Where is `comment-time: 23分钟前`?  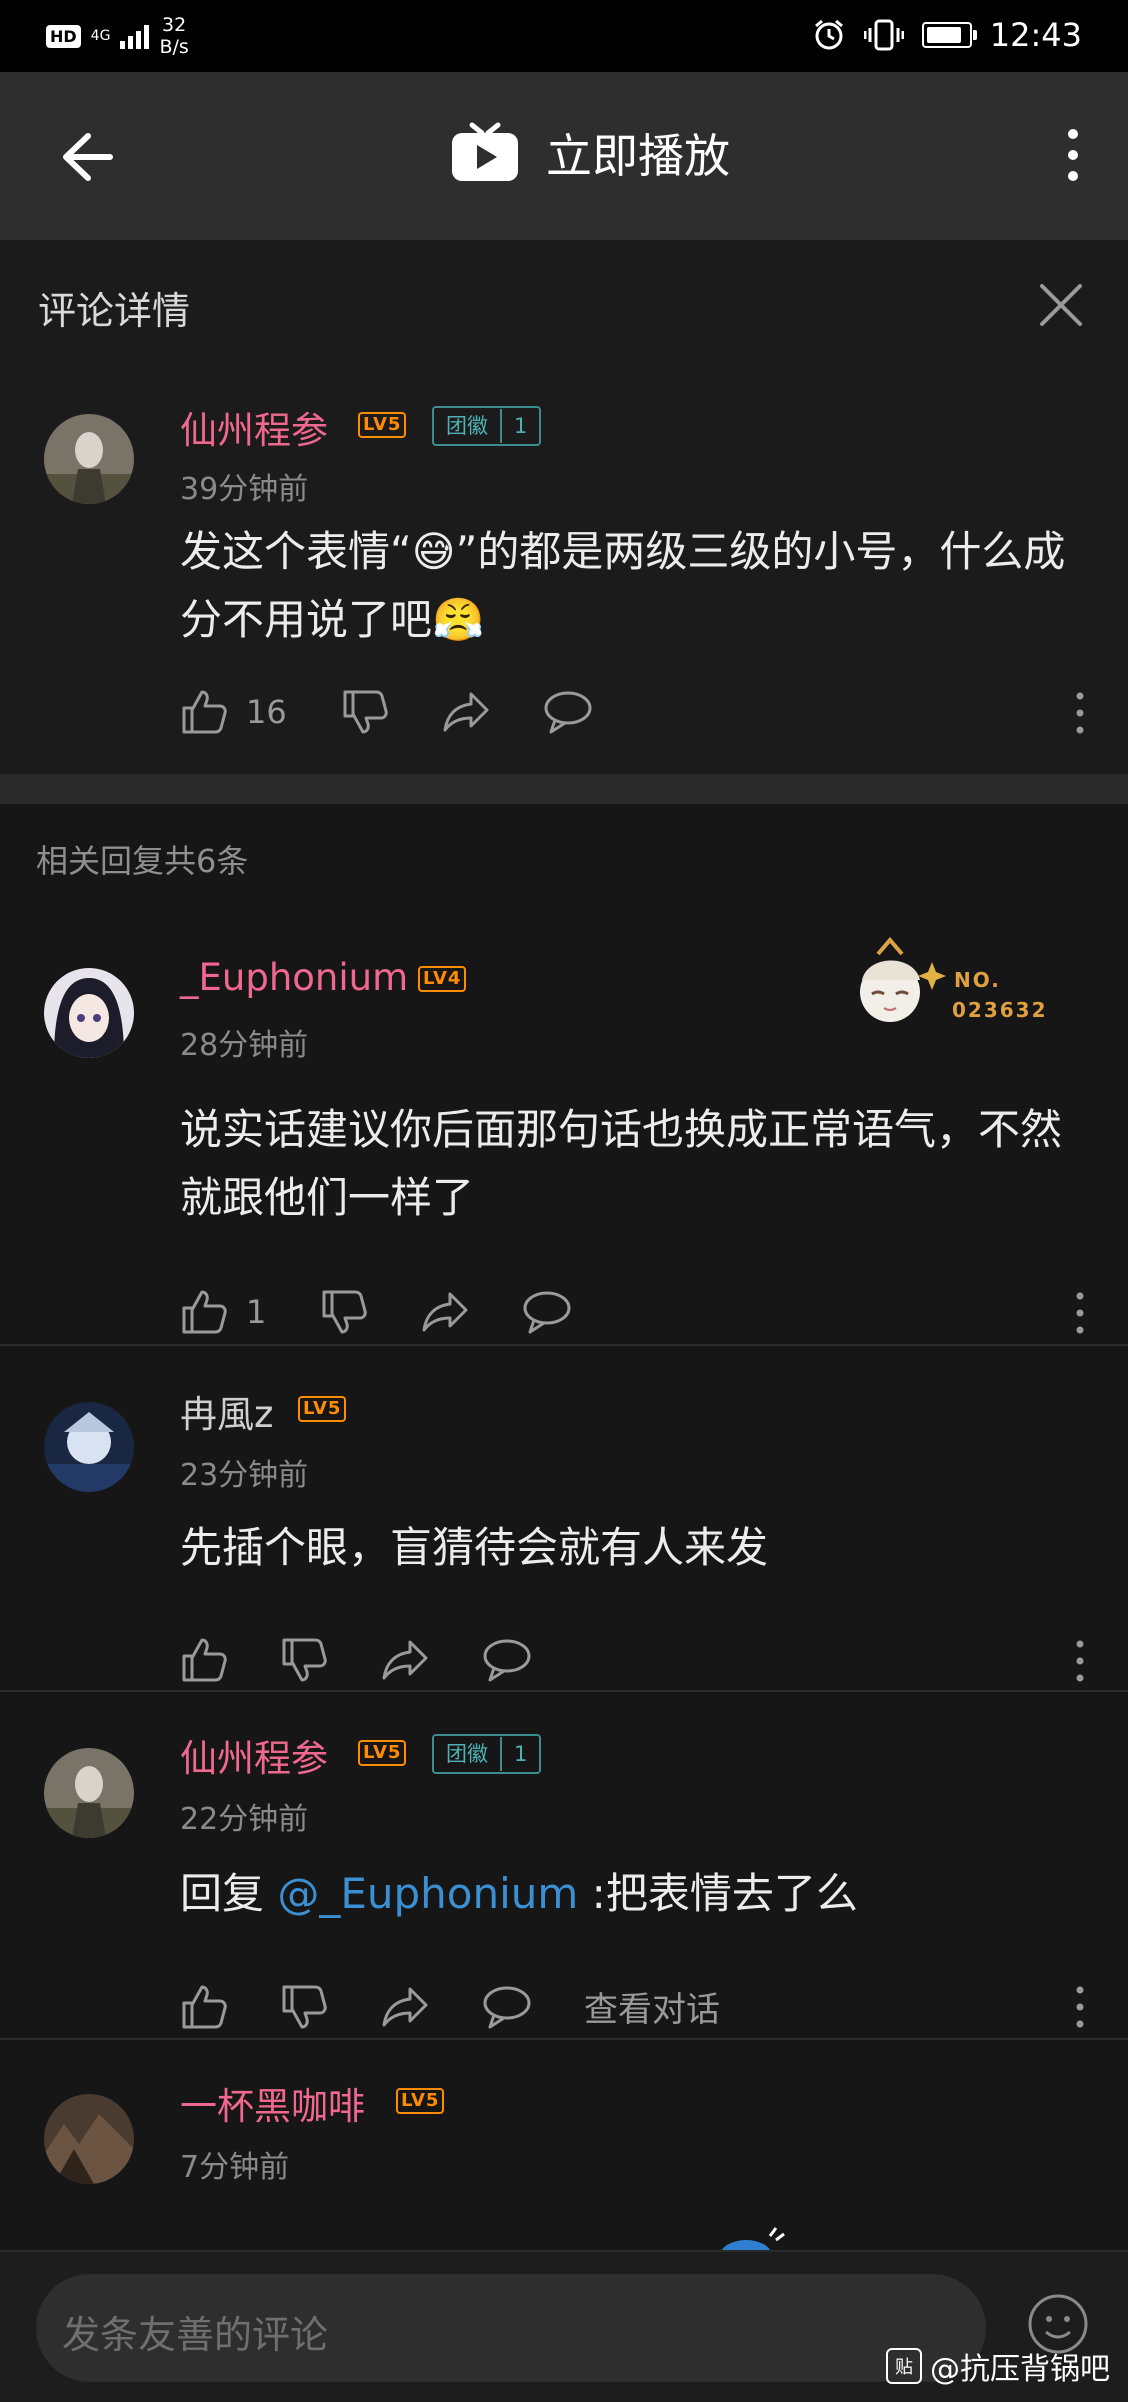 comment-time: 23分钟前 is located at coordinates (244, 1475).